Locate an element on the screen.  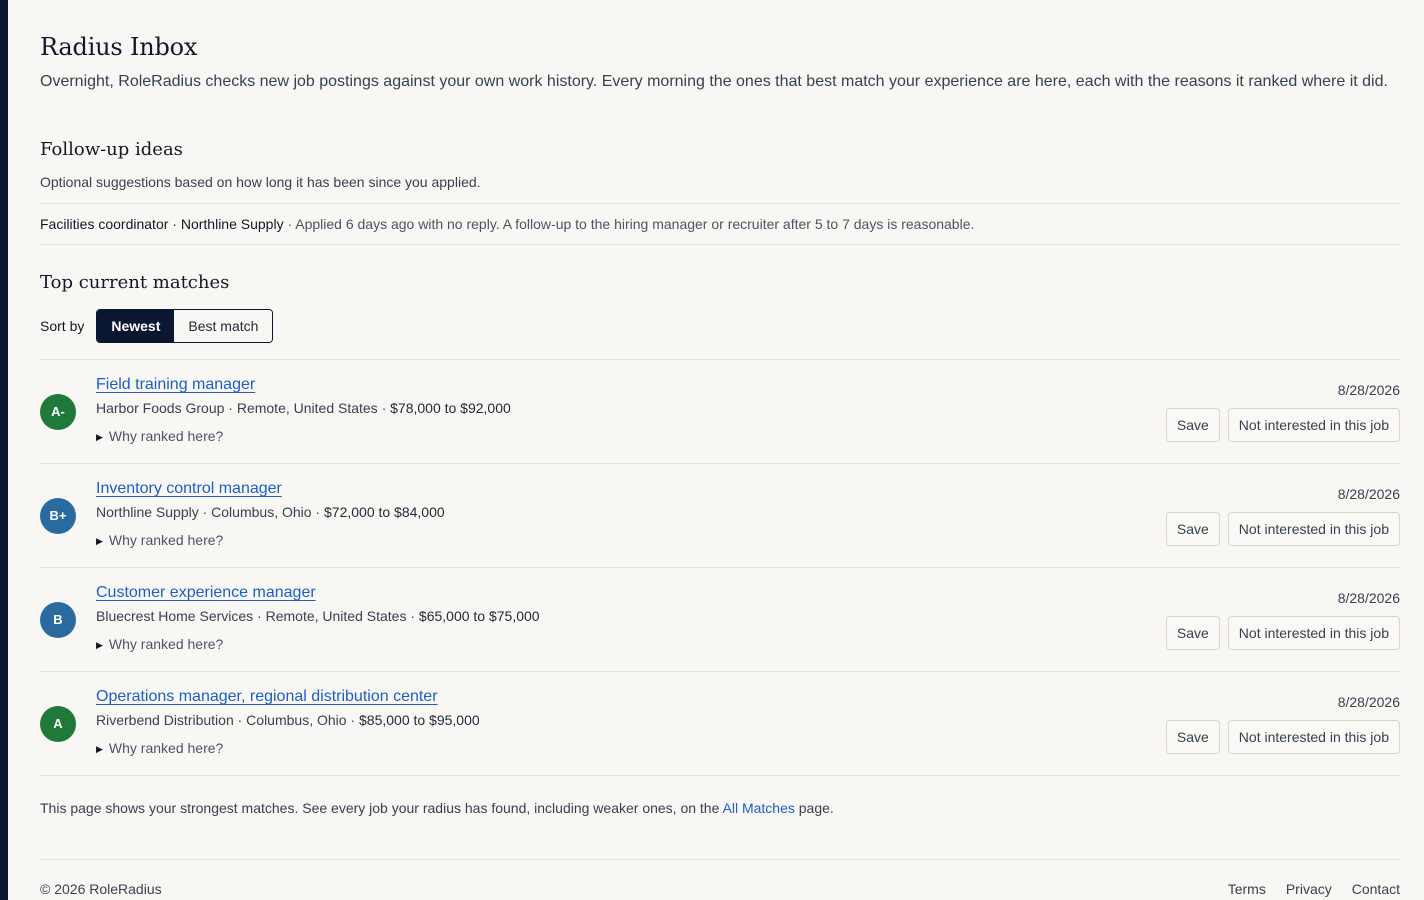
sort-bar: Sort by Newest Best match is located at coordinates (157, 326).